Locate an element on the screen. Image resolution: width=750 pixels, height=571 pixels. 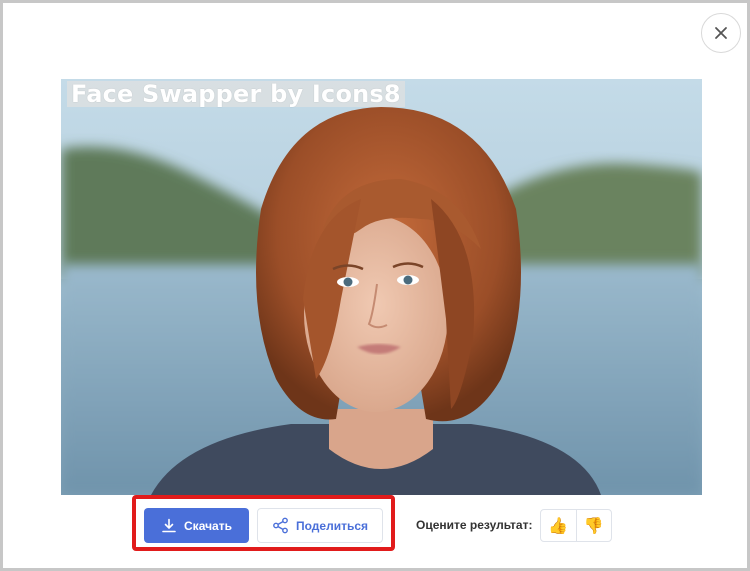
share-icon is located at coordinates (280, 525).